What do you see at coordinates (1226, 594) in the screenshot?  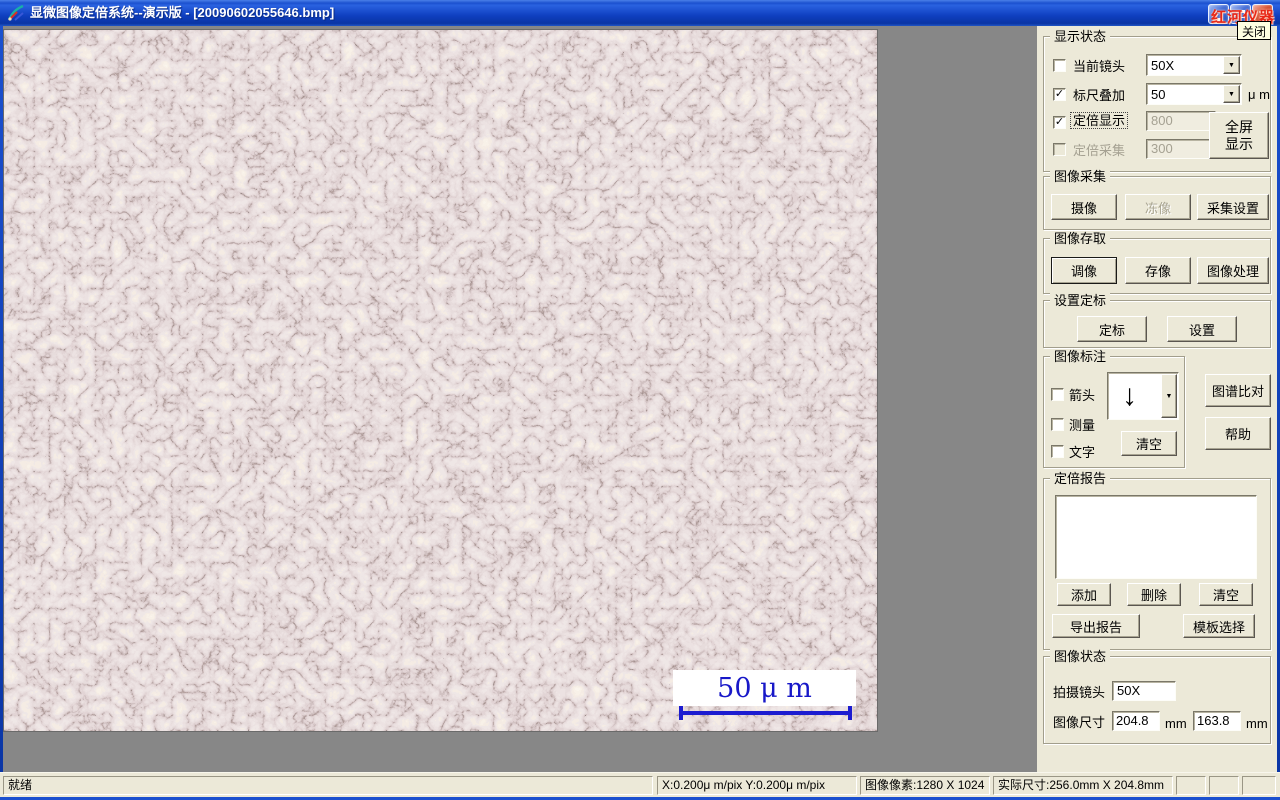 I see `report-clear-button: 清空` at bounding box center [1226, 594].